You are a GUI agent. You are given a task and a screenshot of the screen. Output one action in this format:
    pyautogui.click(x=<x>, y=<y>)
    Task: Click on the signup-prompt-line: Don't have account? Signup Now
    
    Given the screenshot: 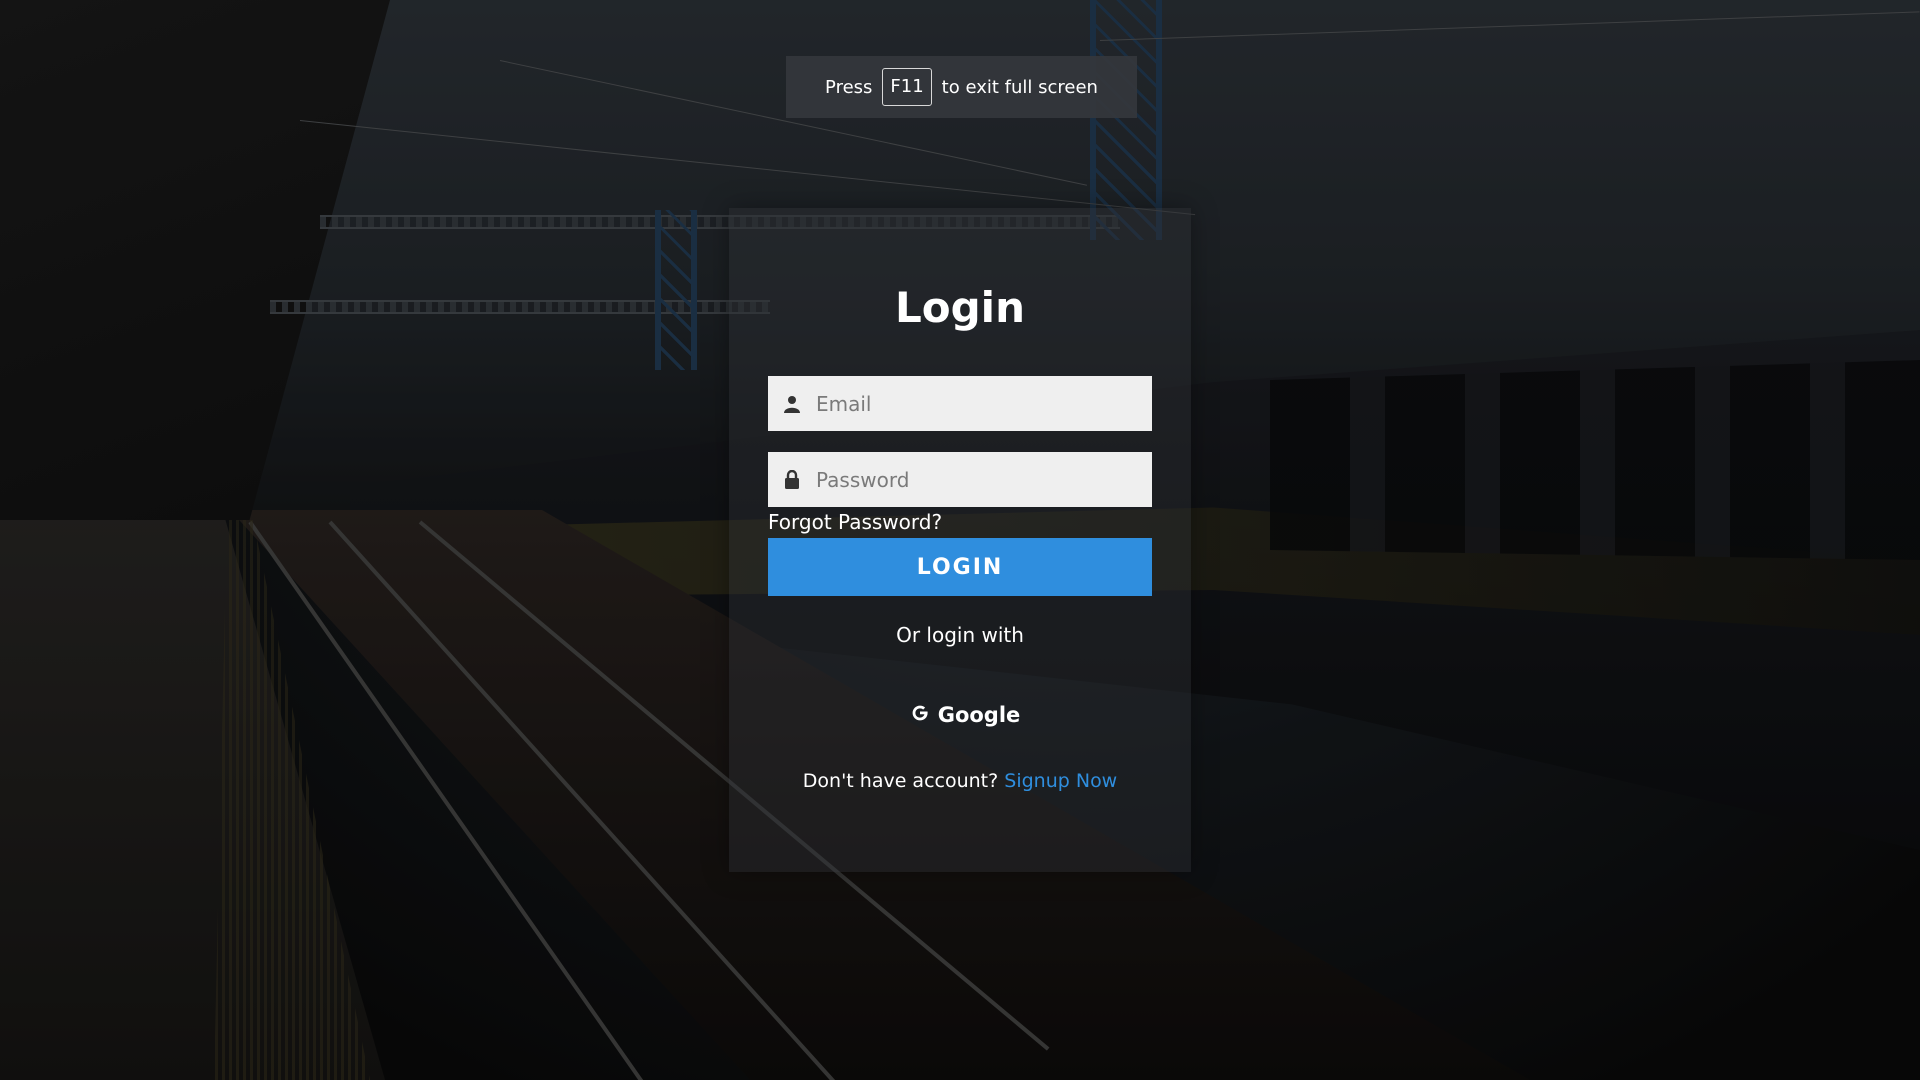 What is the action you would take?
    pyautogui.click(x=960, y=781)
    